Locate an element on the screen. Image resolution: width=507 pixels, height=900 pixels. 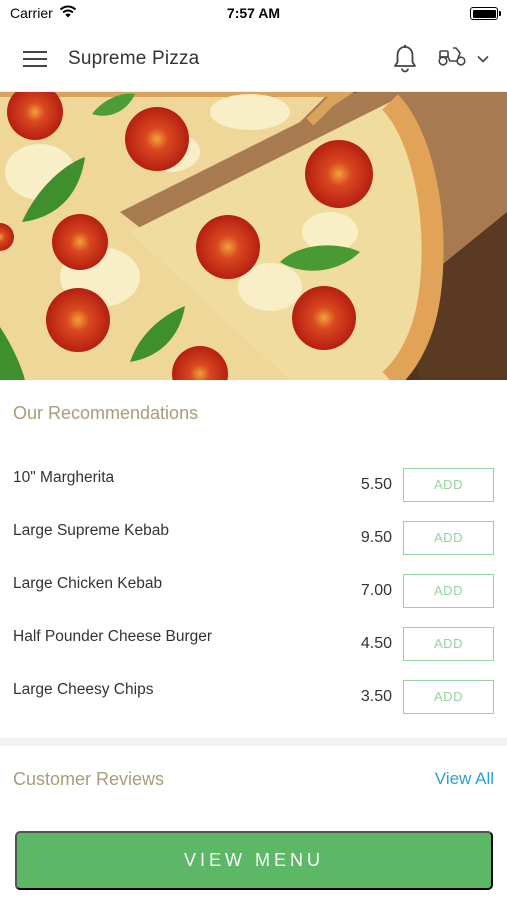
item-price: 5.50 is located at coordinates (376, 484).